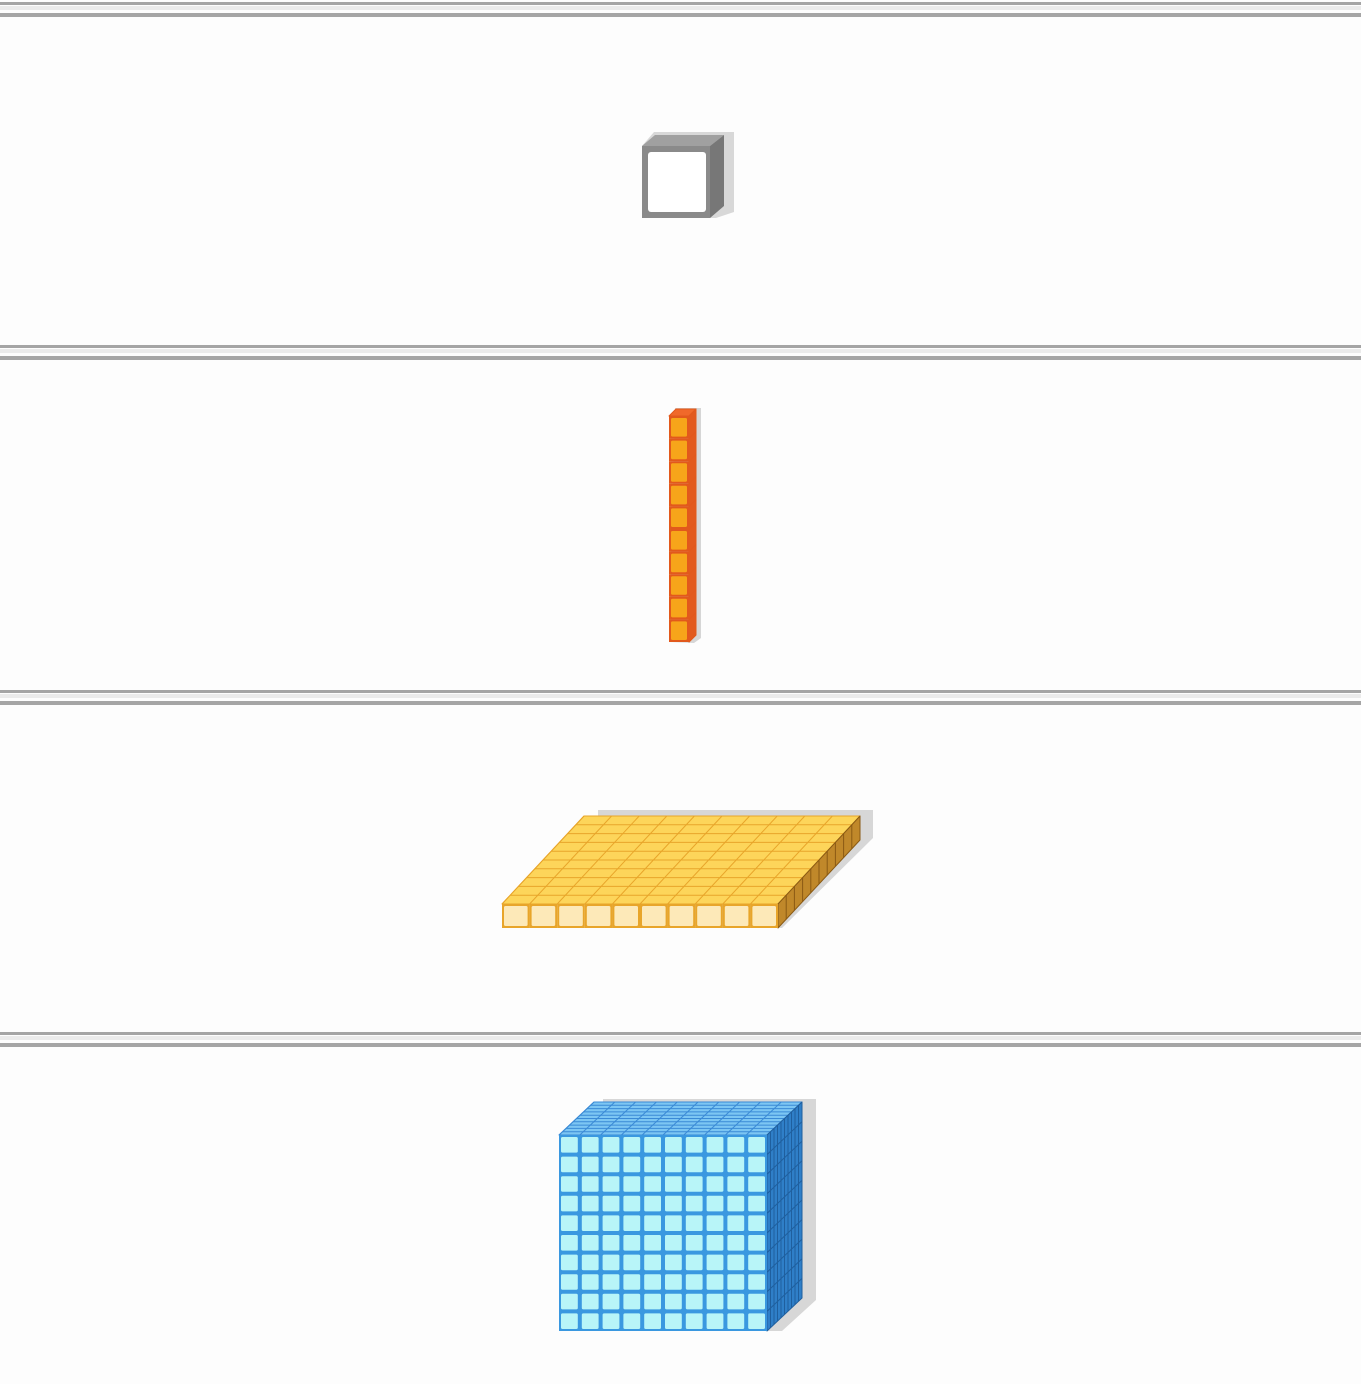 The width and height of the screenshot is (1361, 1384). Describe the element at coordinates (717, 176) in the screenshot. I see `unit-cube-side` at that location.